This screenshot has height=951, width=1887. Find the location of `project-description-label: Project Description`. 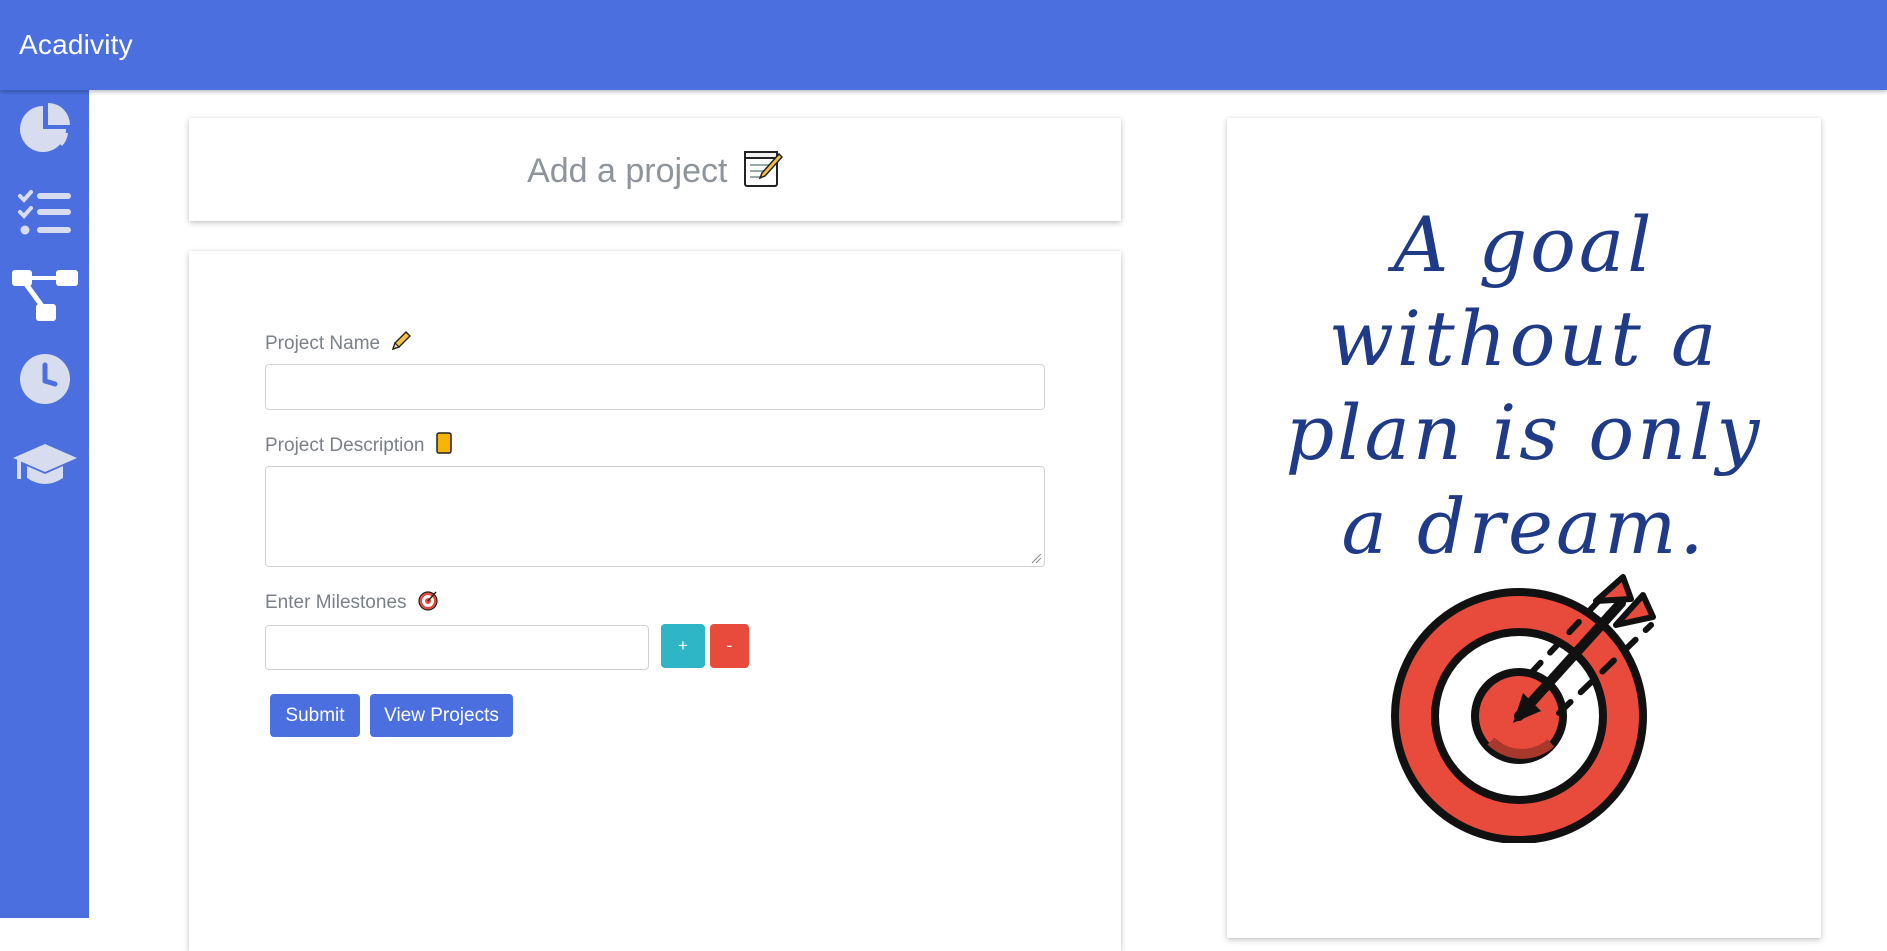

project-description-label: Project Description is located at coordinates (359, 446).